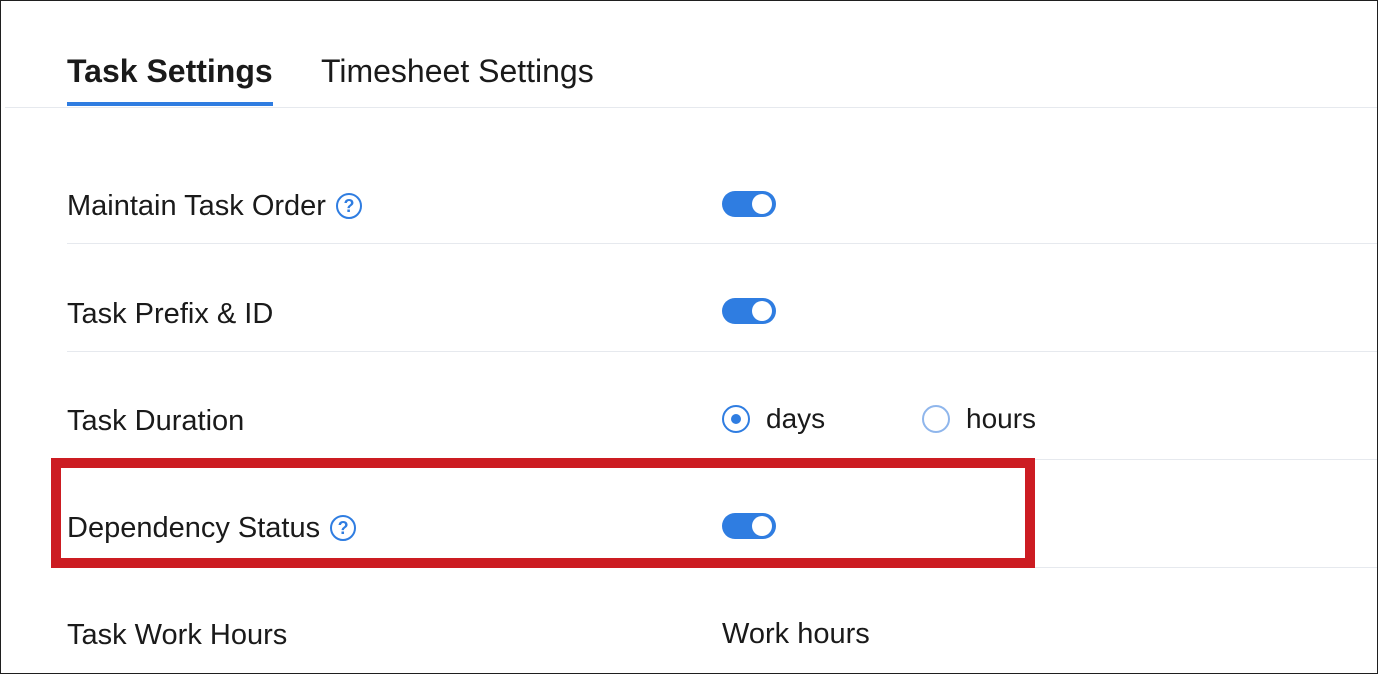 This screenshot has width=1378, height=675. I want to click on duration-option-days: days, so click(773, 419).